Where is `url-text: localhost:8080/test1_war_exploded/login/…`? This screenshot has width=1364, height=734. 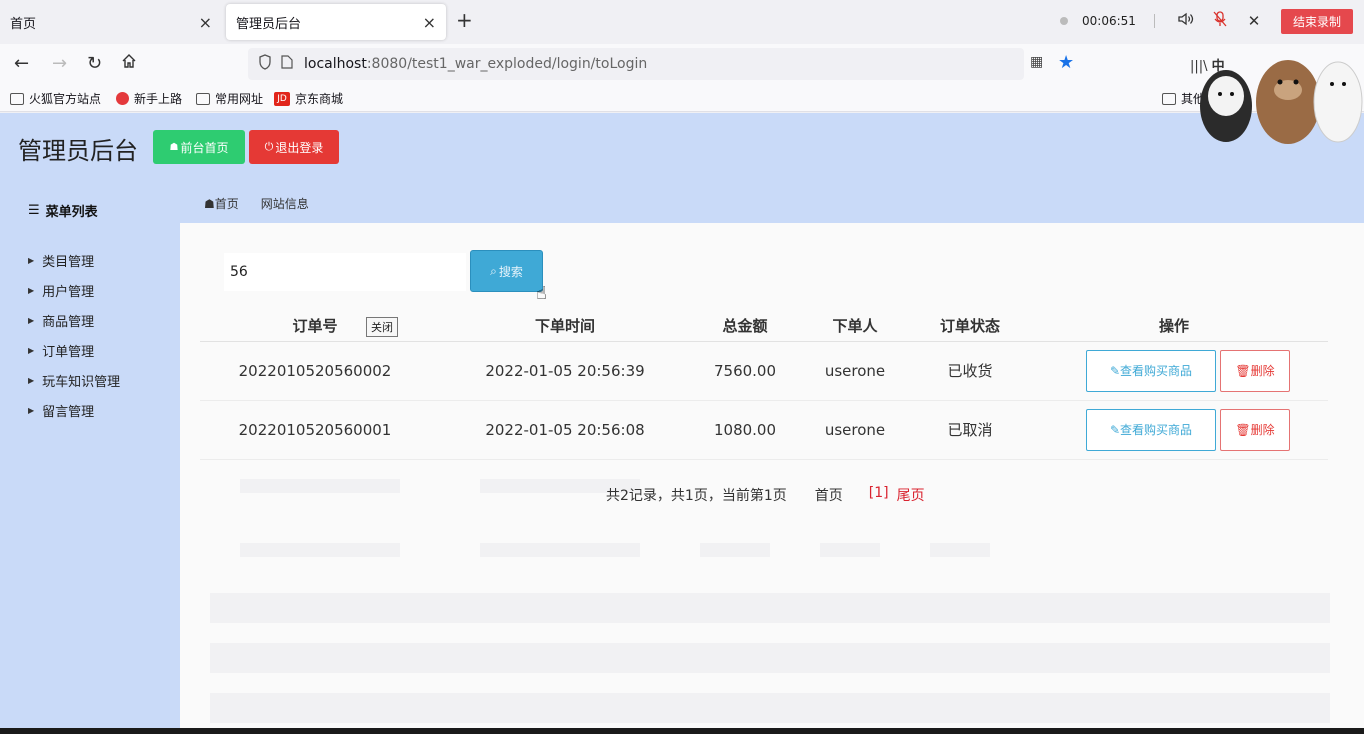 url-text: localhost:8080/test1_war_exploded/login/… is located at coordinates (475, 64).